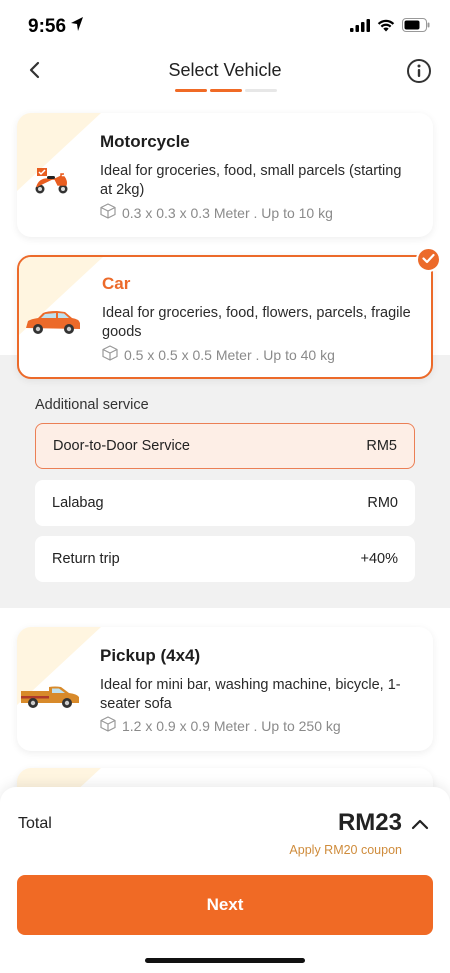 This screenshot has height=973, width=450. What do you see at coordinates (78, 503) in the screenshot?
I see `service-label: Lalabag` at bounding box center [78, 503].